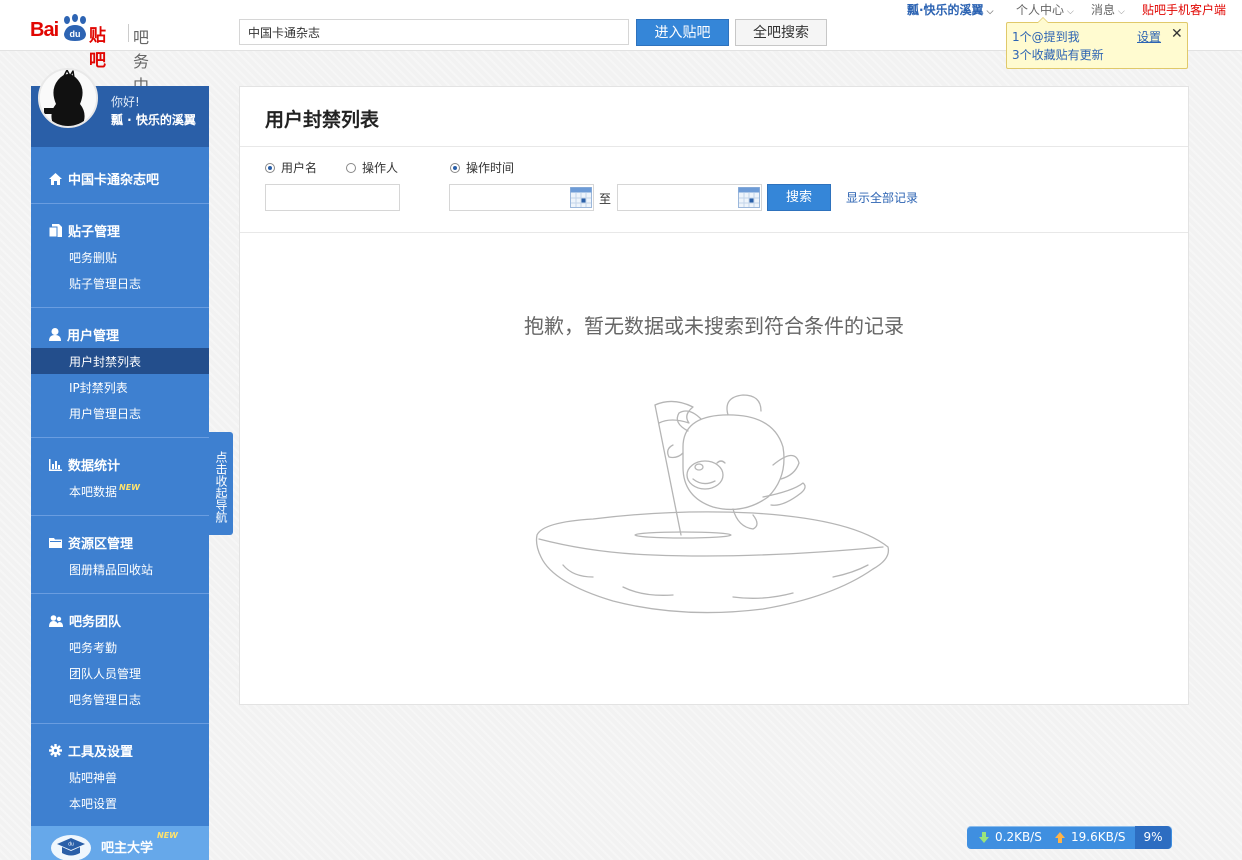 The height and width of the screenshot is (860, 1242). I want to click on sidebar-item-admin-log: 吧务管理日志, so click(105, 699).